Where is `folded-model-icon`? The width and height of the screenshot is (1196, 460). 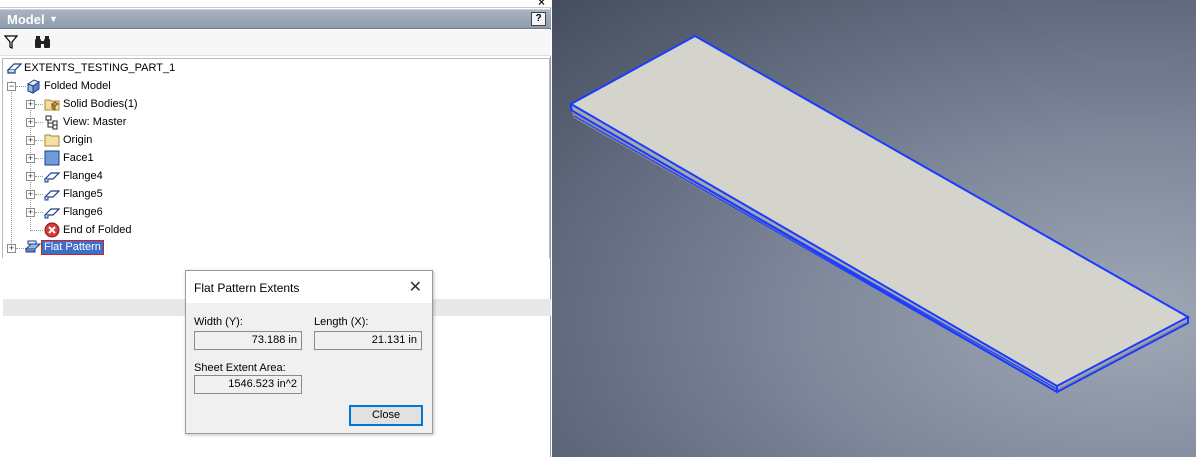
folded-model-icon is located at coordinates (33, 86).